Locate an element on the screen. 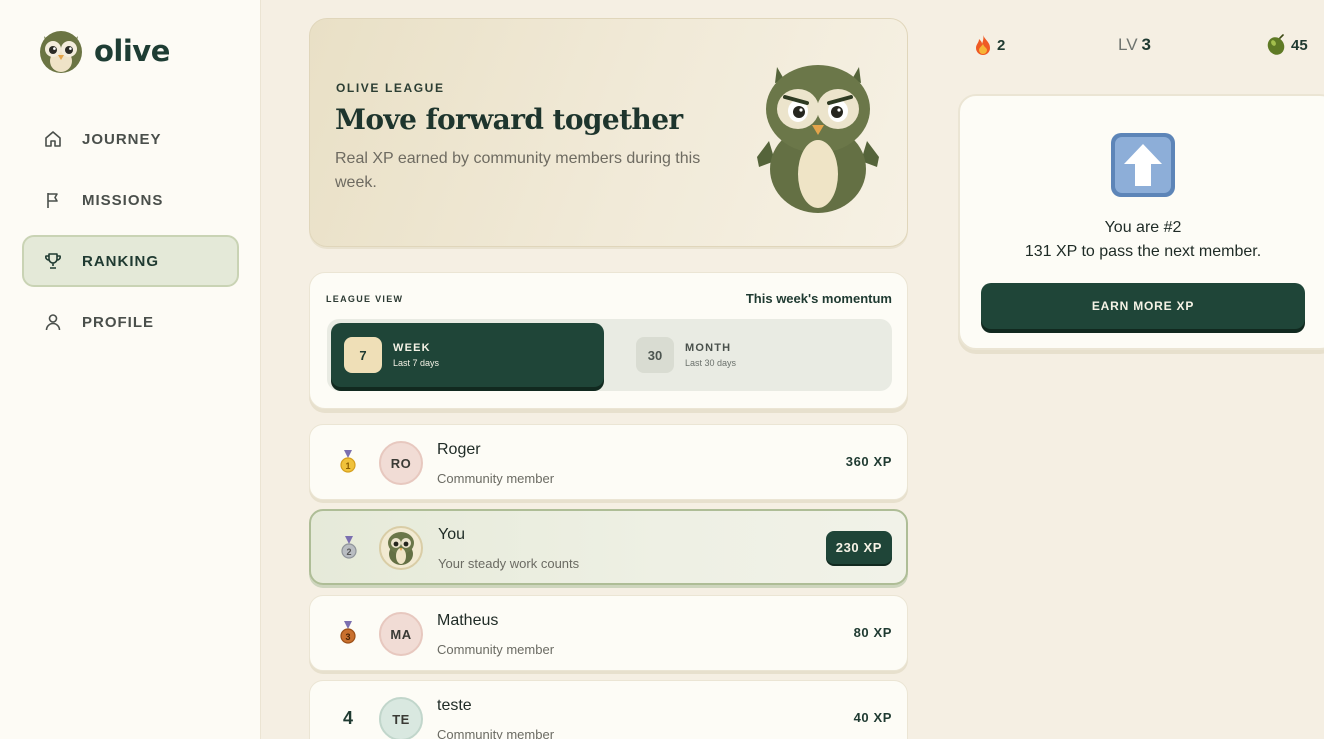  owl-avatar-icon is located at coordinates (401, 548).